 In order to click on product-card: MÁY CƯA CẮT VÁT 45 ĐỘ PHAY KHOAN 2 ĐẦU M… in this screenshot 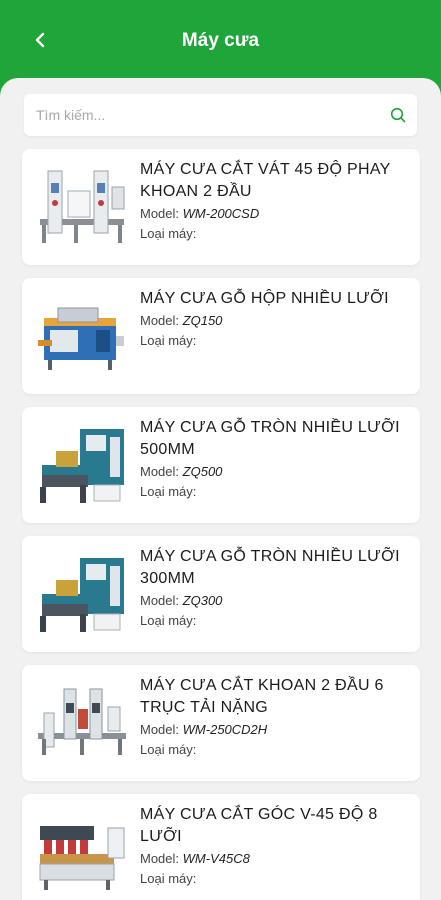, I will do `click(221, 207)`.